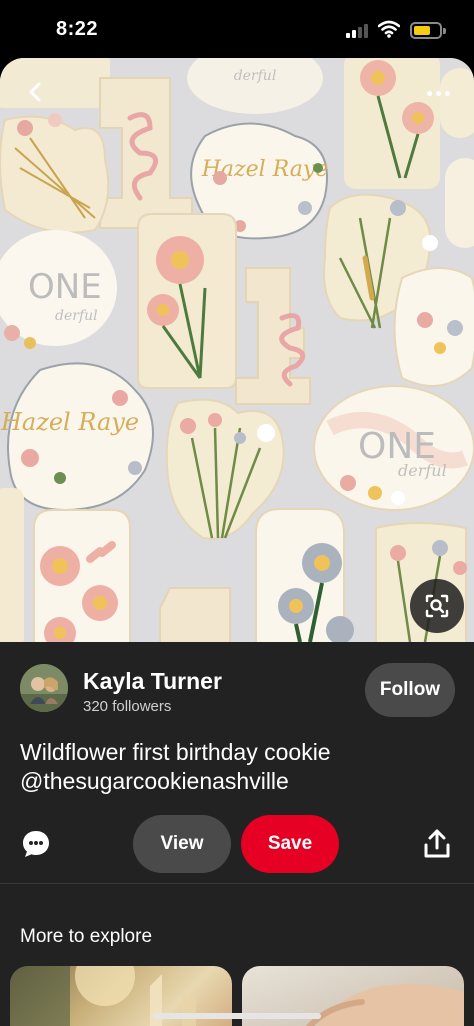  Describe the element at coordinates (438, 93) in the screenshot. I see `more-options-button` at that location.